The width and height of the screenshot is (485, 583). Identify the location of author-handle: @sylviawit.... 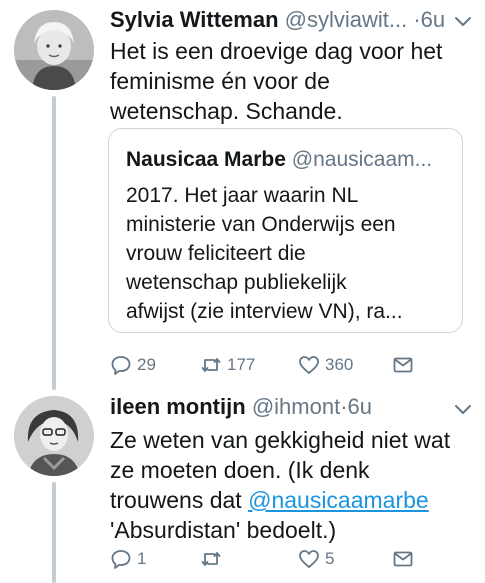
(346, 19).